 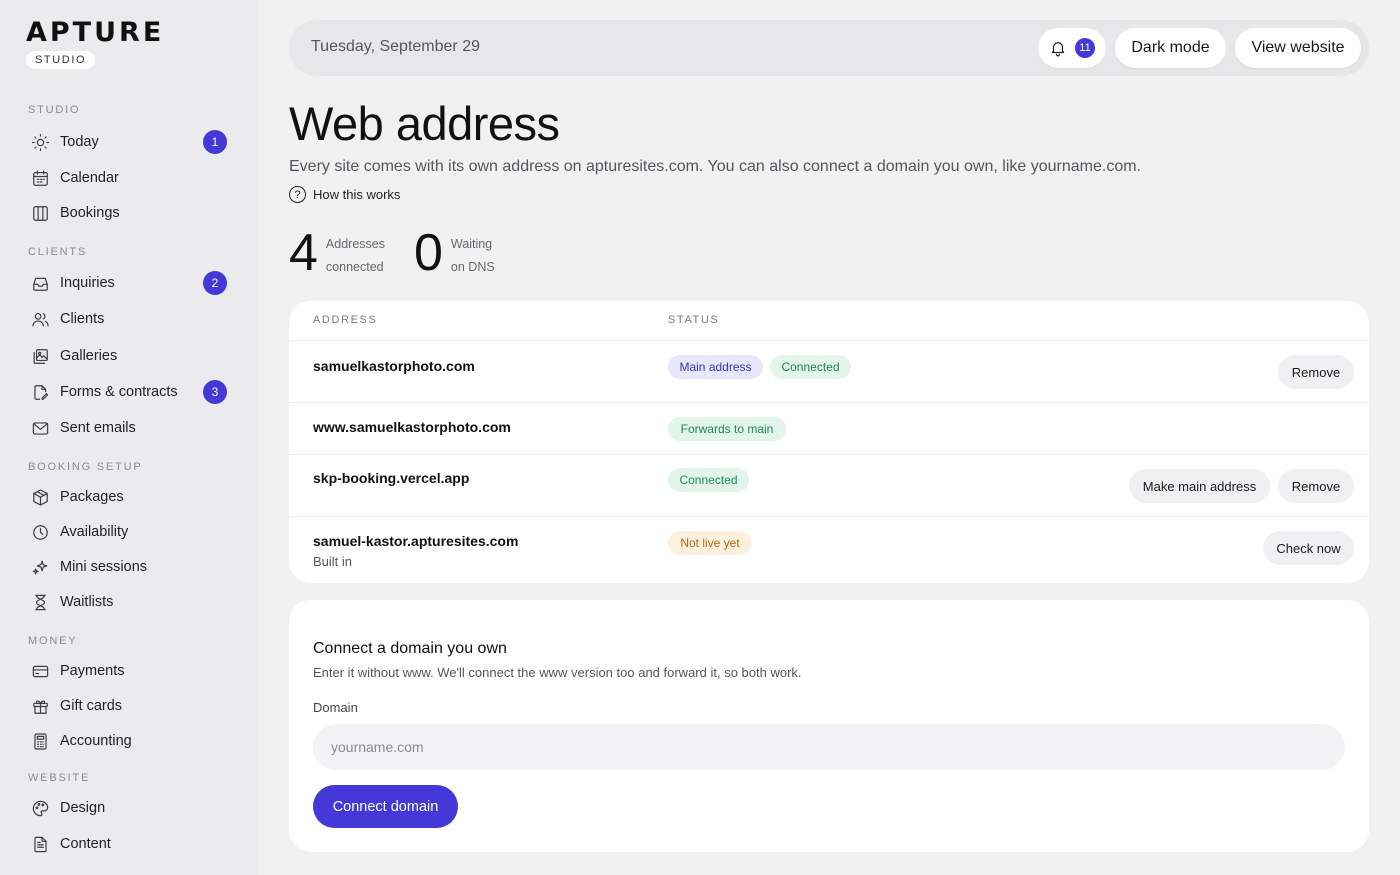 I want to click on sparkle-icon, so click(x=40, y=567).